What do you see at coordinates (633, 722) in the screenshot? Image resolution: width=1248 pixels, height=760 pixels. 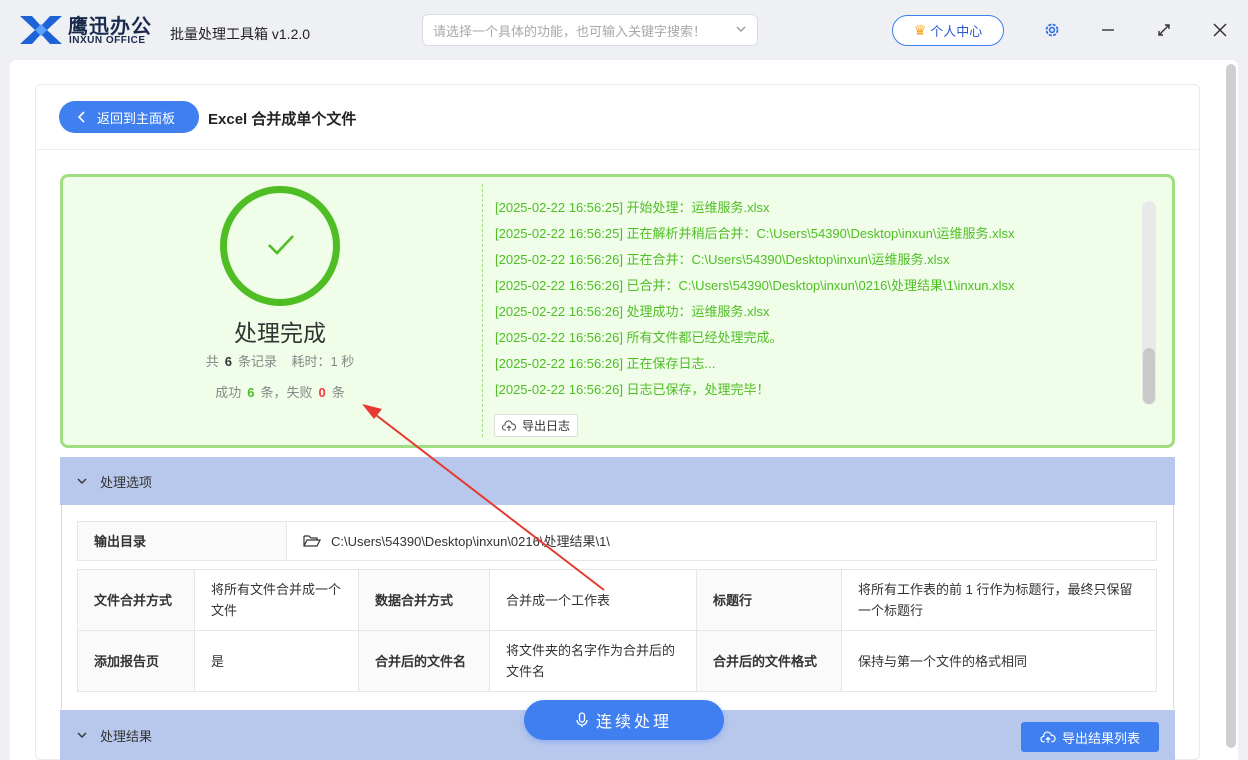 I see `continue-label: 连续处理` at bounding box center [633, 722].